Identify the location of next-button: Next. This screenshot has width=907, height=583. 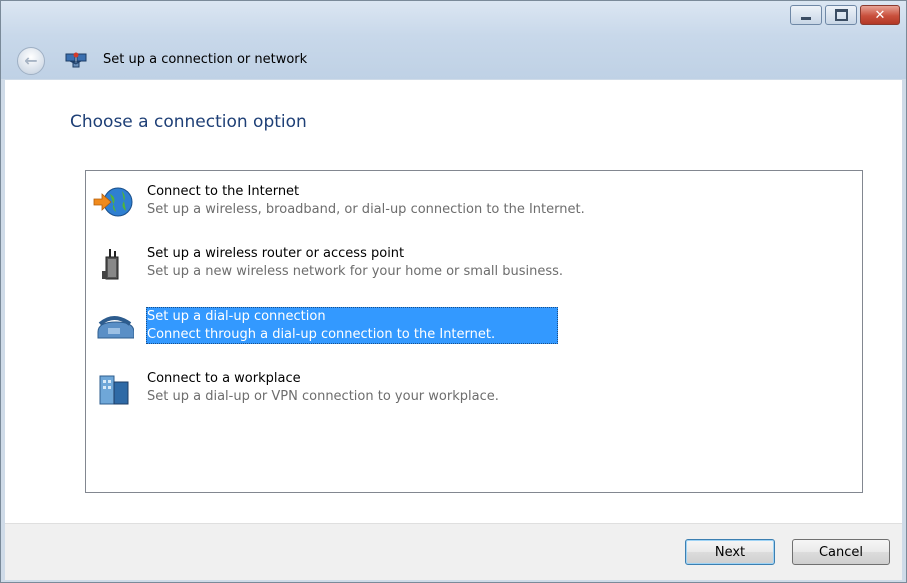
(730, 552).